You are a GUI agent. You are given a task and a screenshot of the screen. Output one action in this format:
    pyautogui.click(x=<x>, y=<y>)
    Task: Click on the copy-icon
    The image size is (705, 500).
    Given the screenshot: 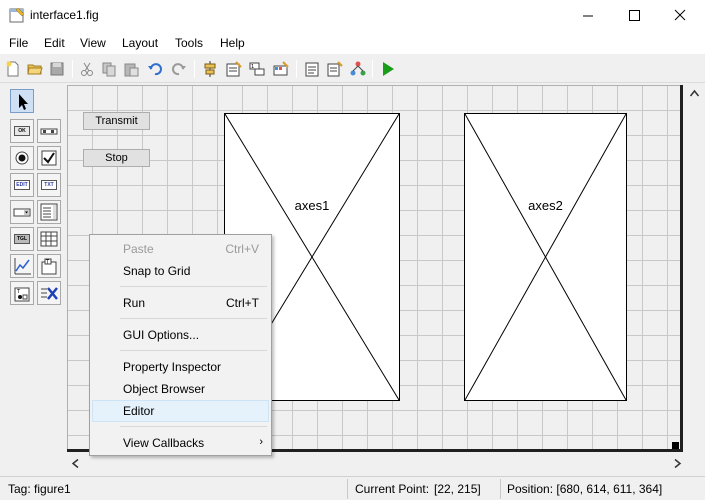 What is the action you would take?
    pyautogui.click(x=109, y=69)
    